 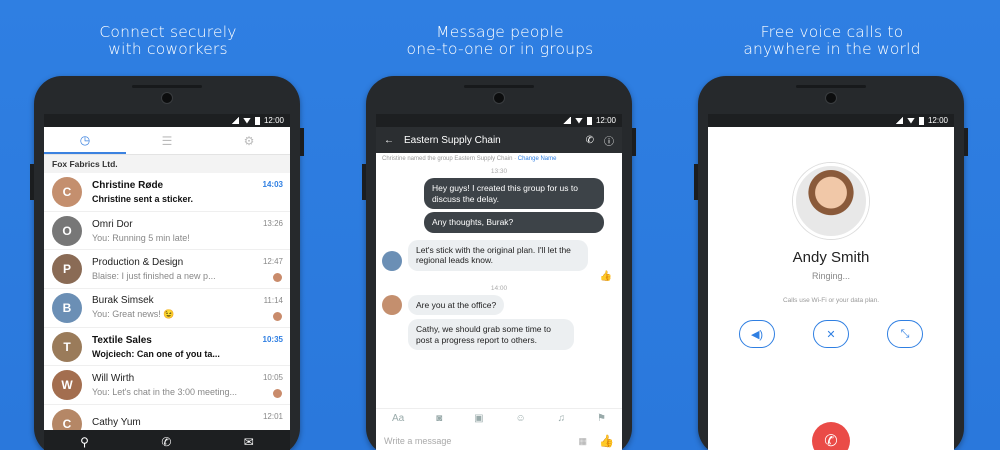 What do you see at coordinates (249, 442) in the screenshot?
I see `compose-icon: ✉` at bounding box center [249, 442].